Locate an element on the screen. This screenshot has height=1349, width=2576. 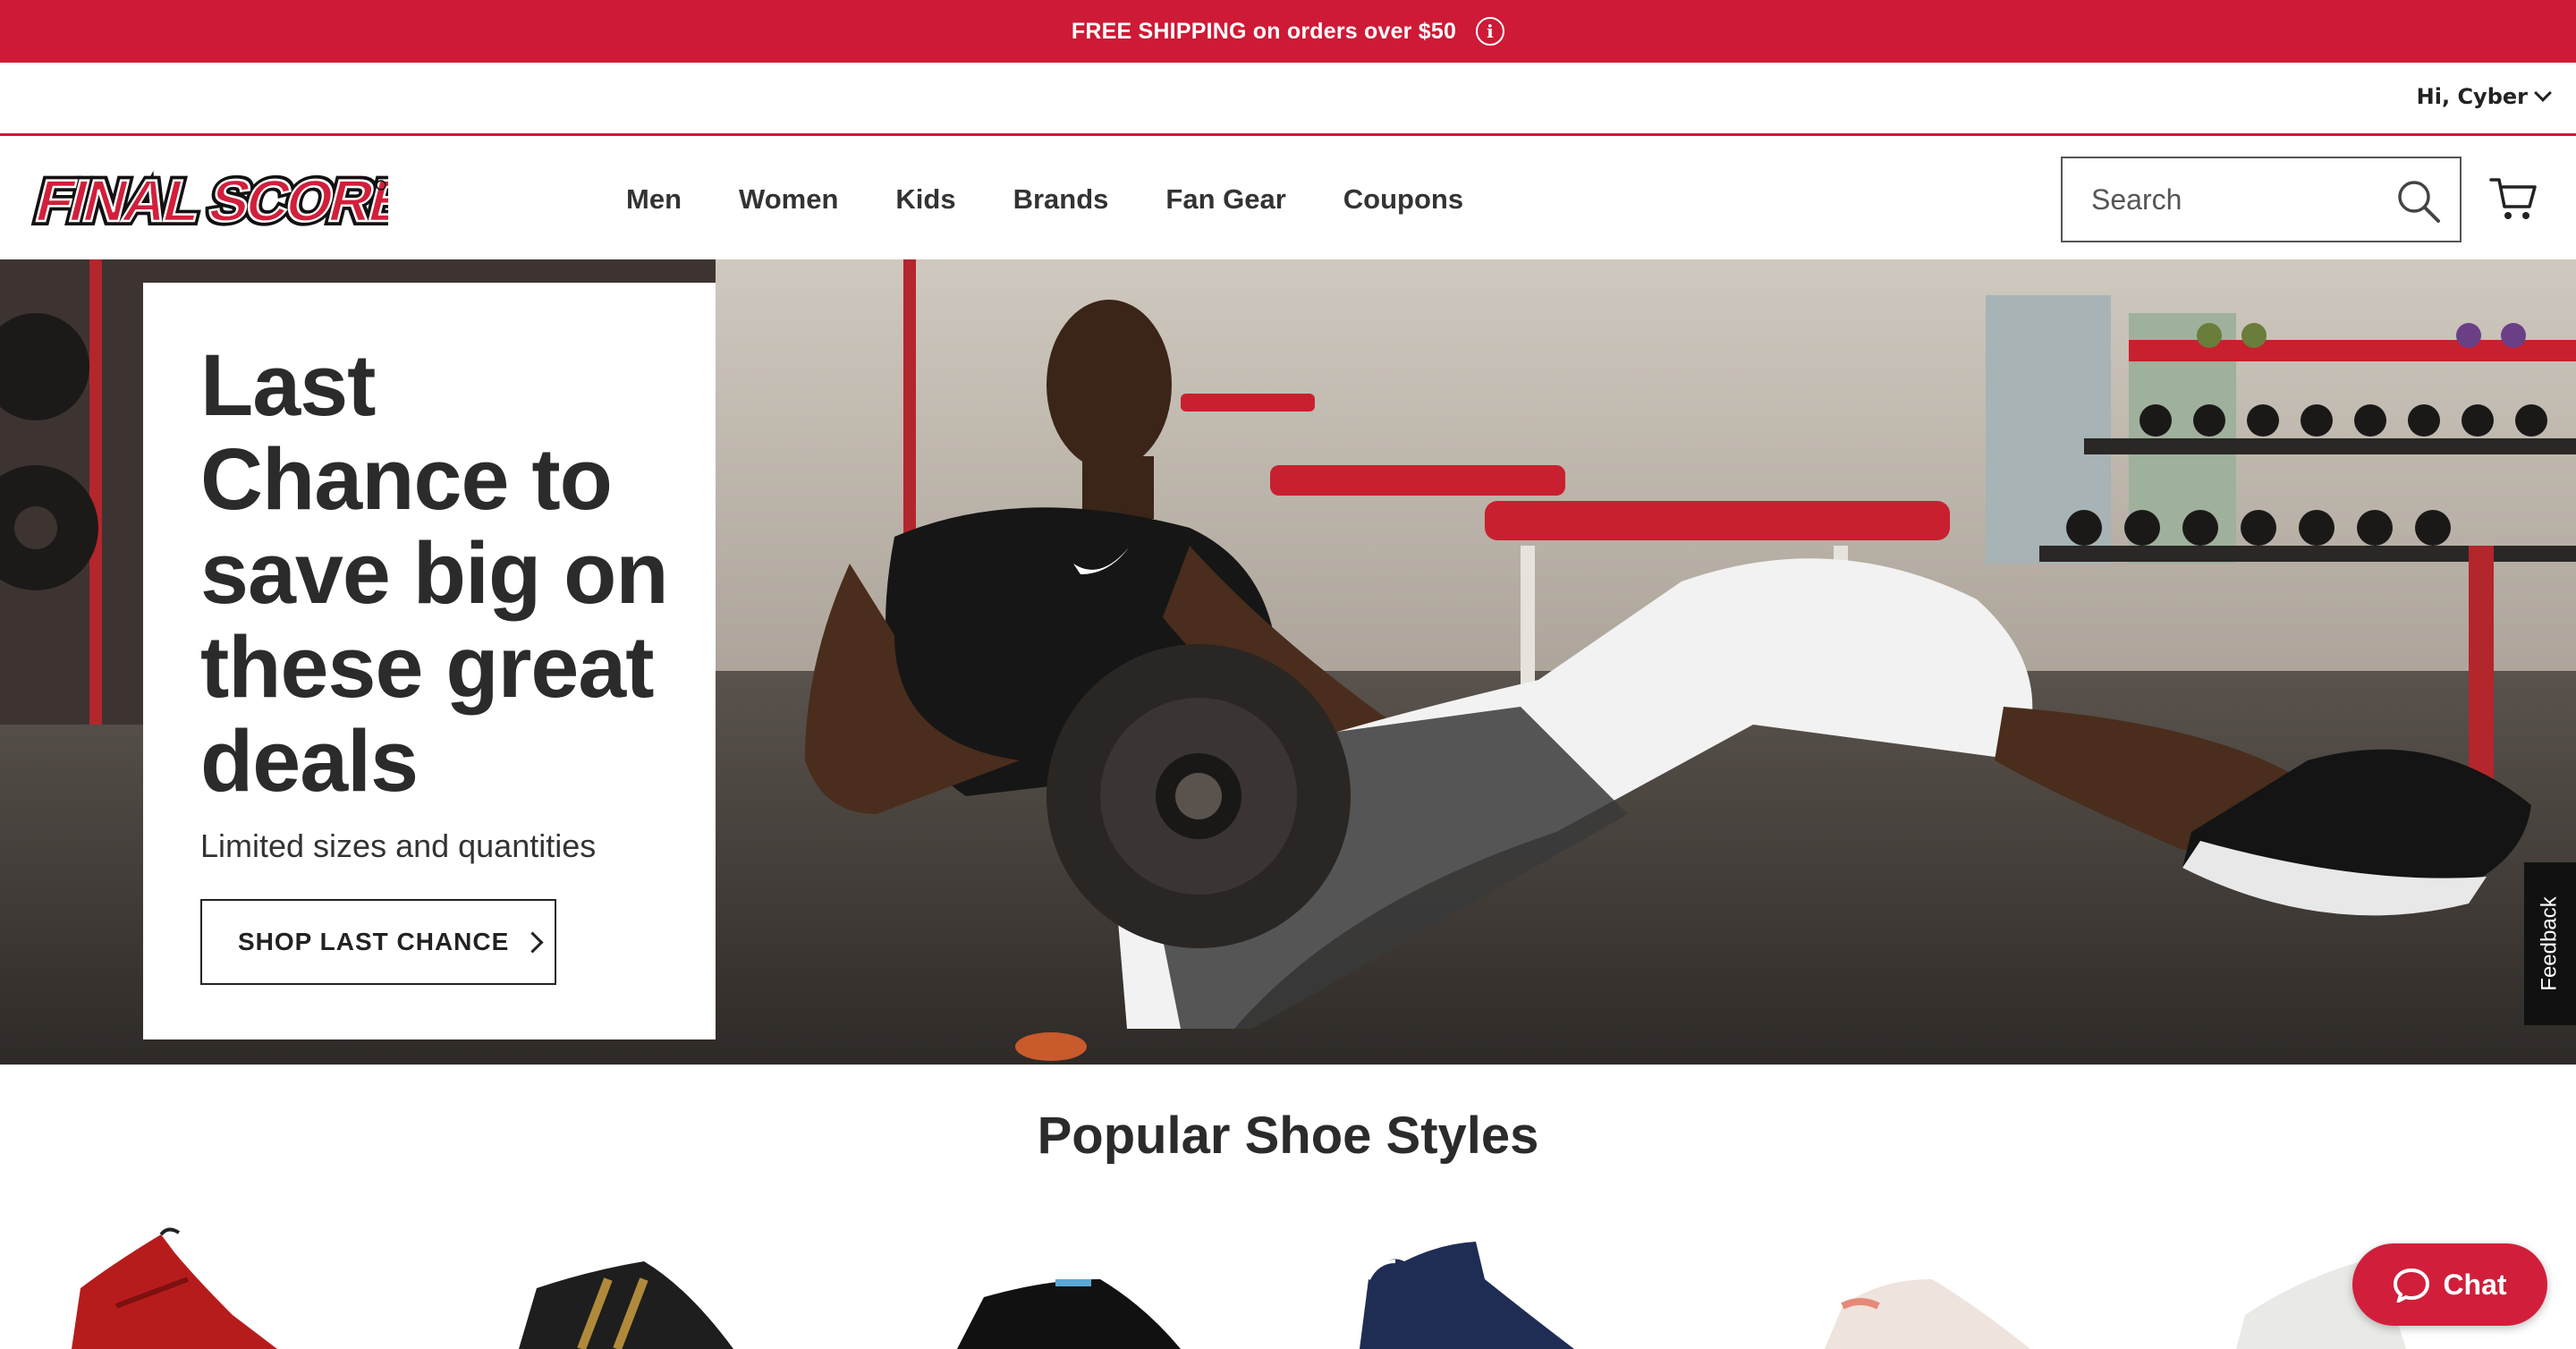
promo-bar: FREE SHIPPING on orders over $50 i is located at coordinates (1288, 32).